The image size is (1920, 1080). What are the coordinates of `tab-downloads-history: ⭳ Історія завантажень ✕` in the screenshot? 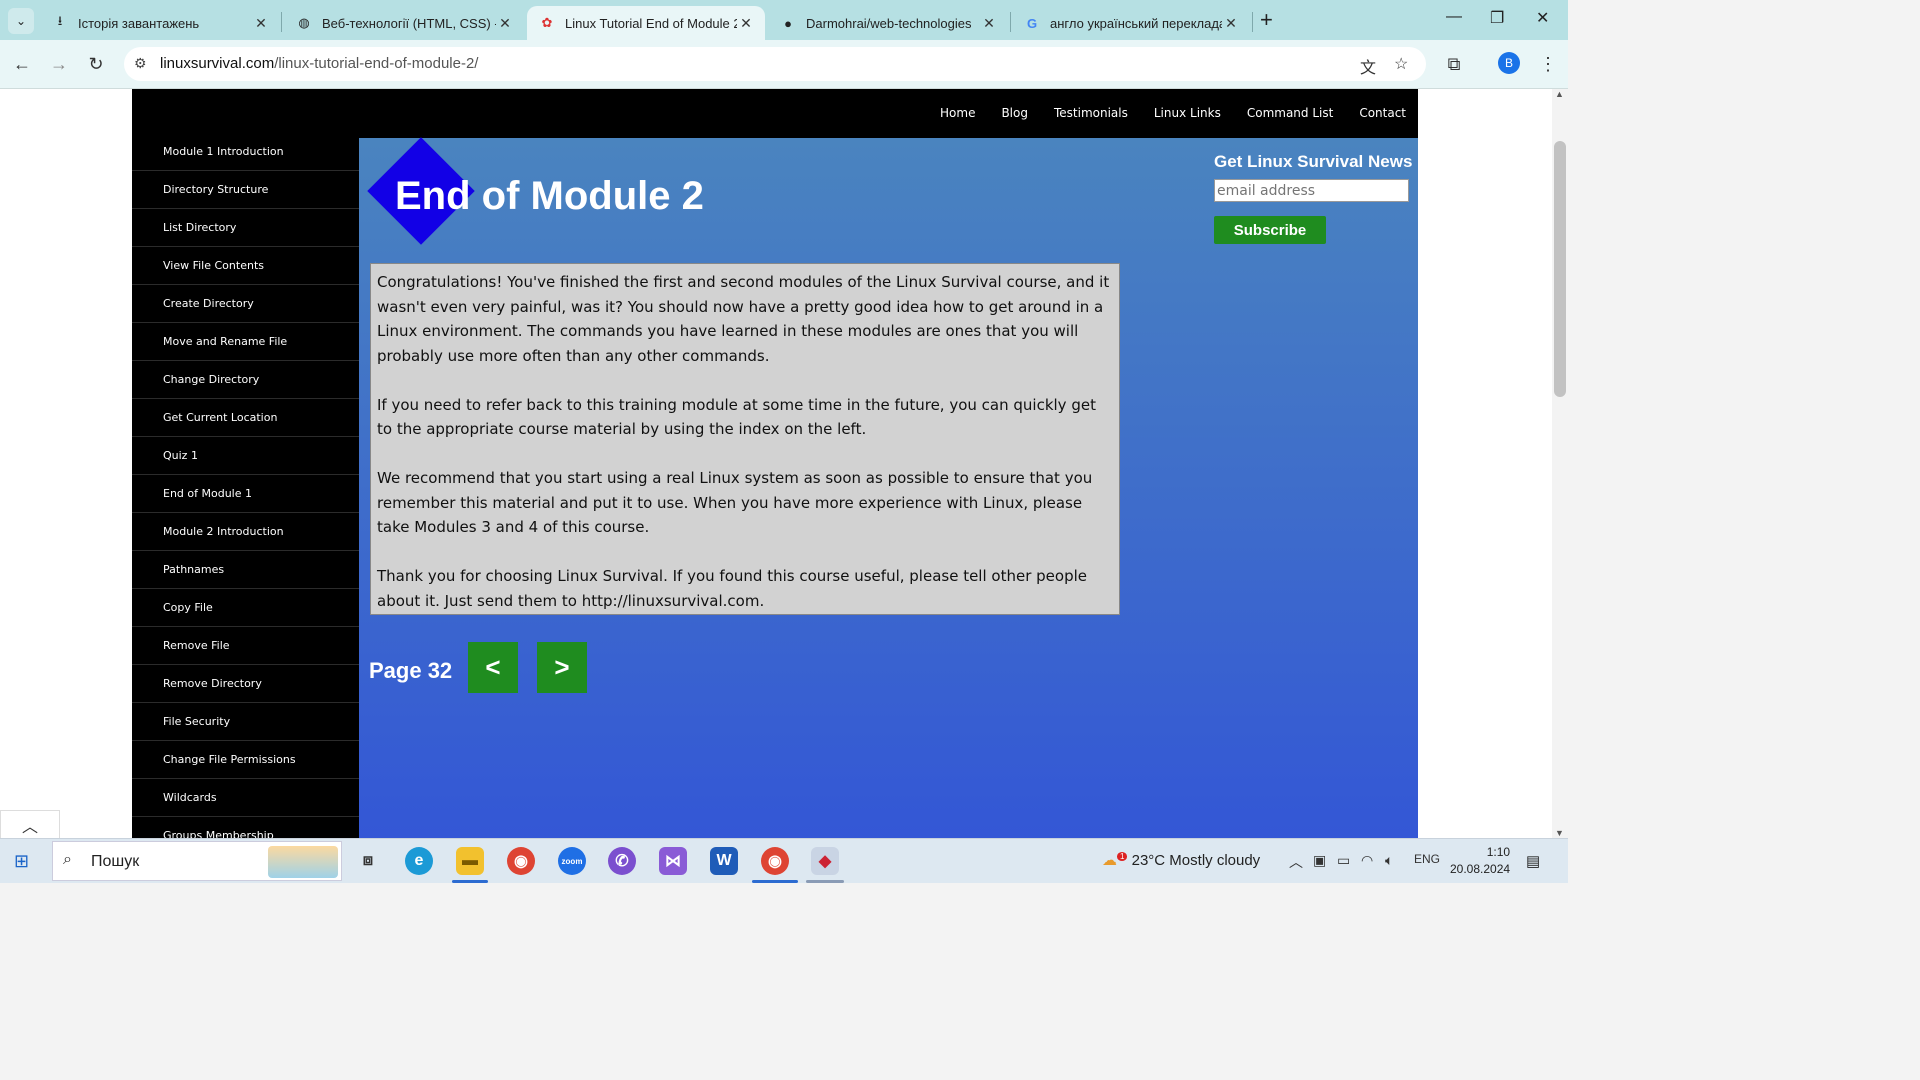 It's located at (160, 23).